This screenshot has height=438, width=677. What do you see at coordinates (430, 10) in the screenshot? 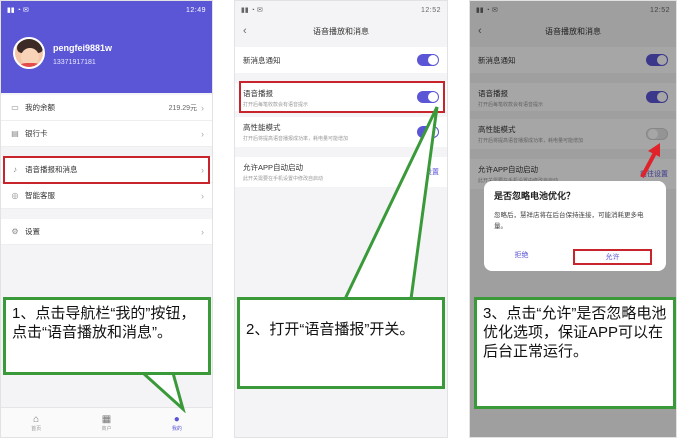
I see `status-time: 12:52` at bounding box center [430, 10].